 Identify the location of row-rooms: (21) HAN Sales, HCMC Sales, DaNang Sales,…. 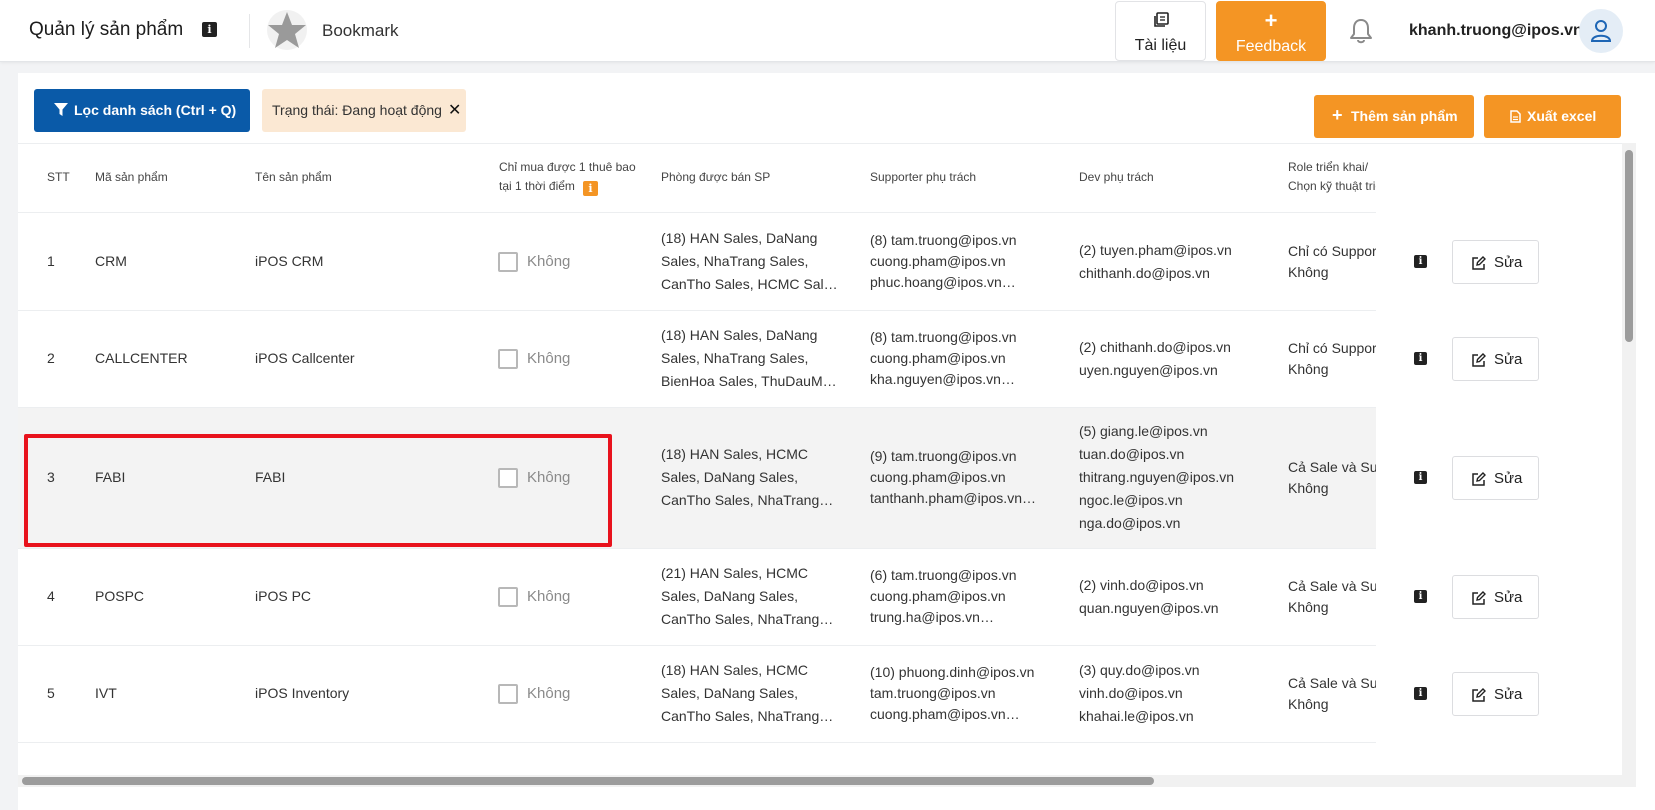
(750, 596).